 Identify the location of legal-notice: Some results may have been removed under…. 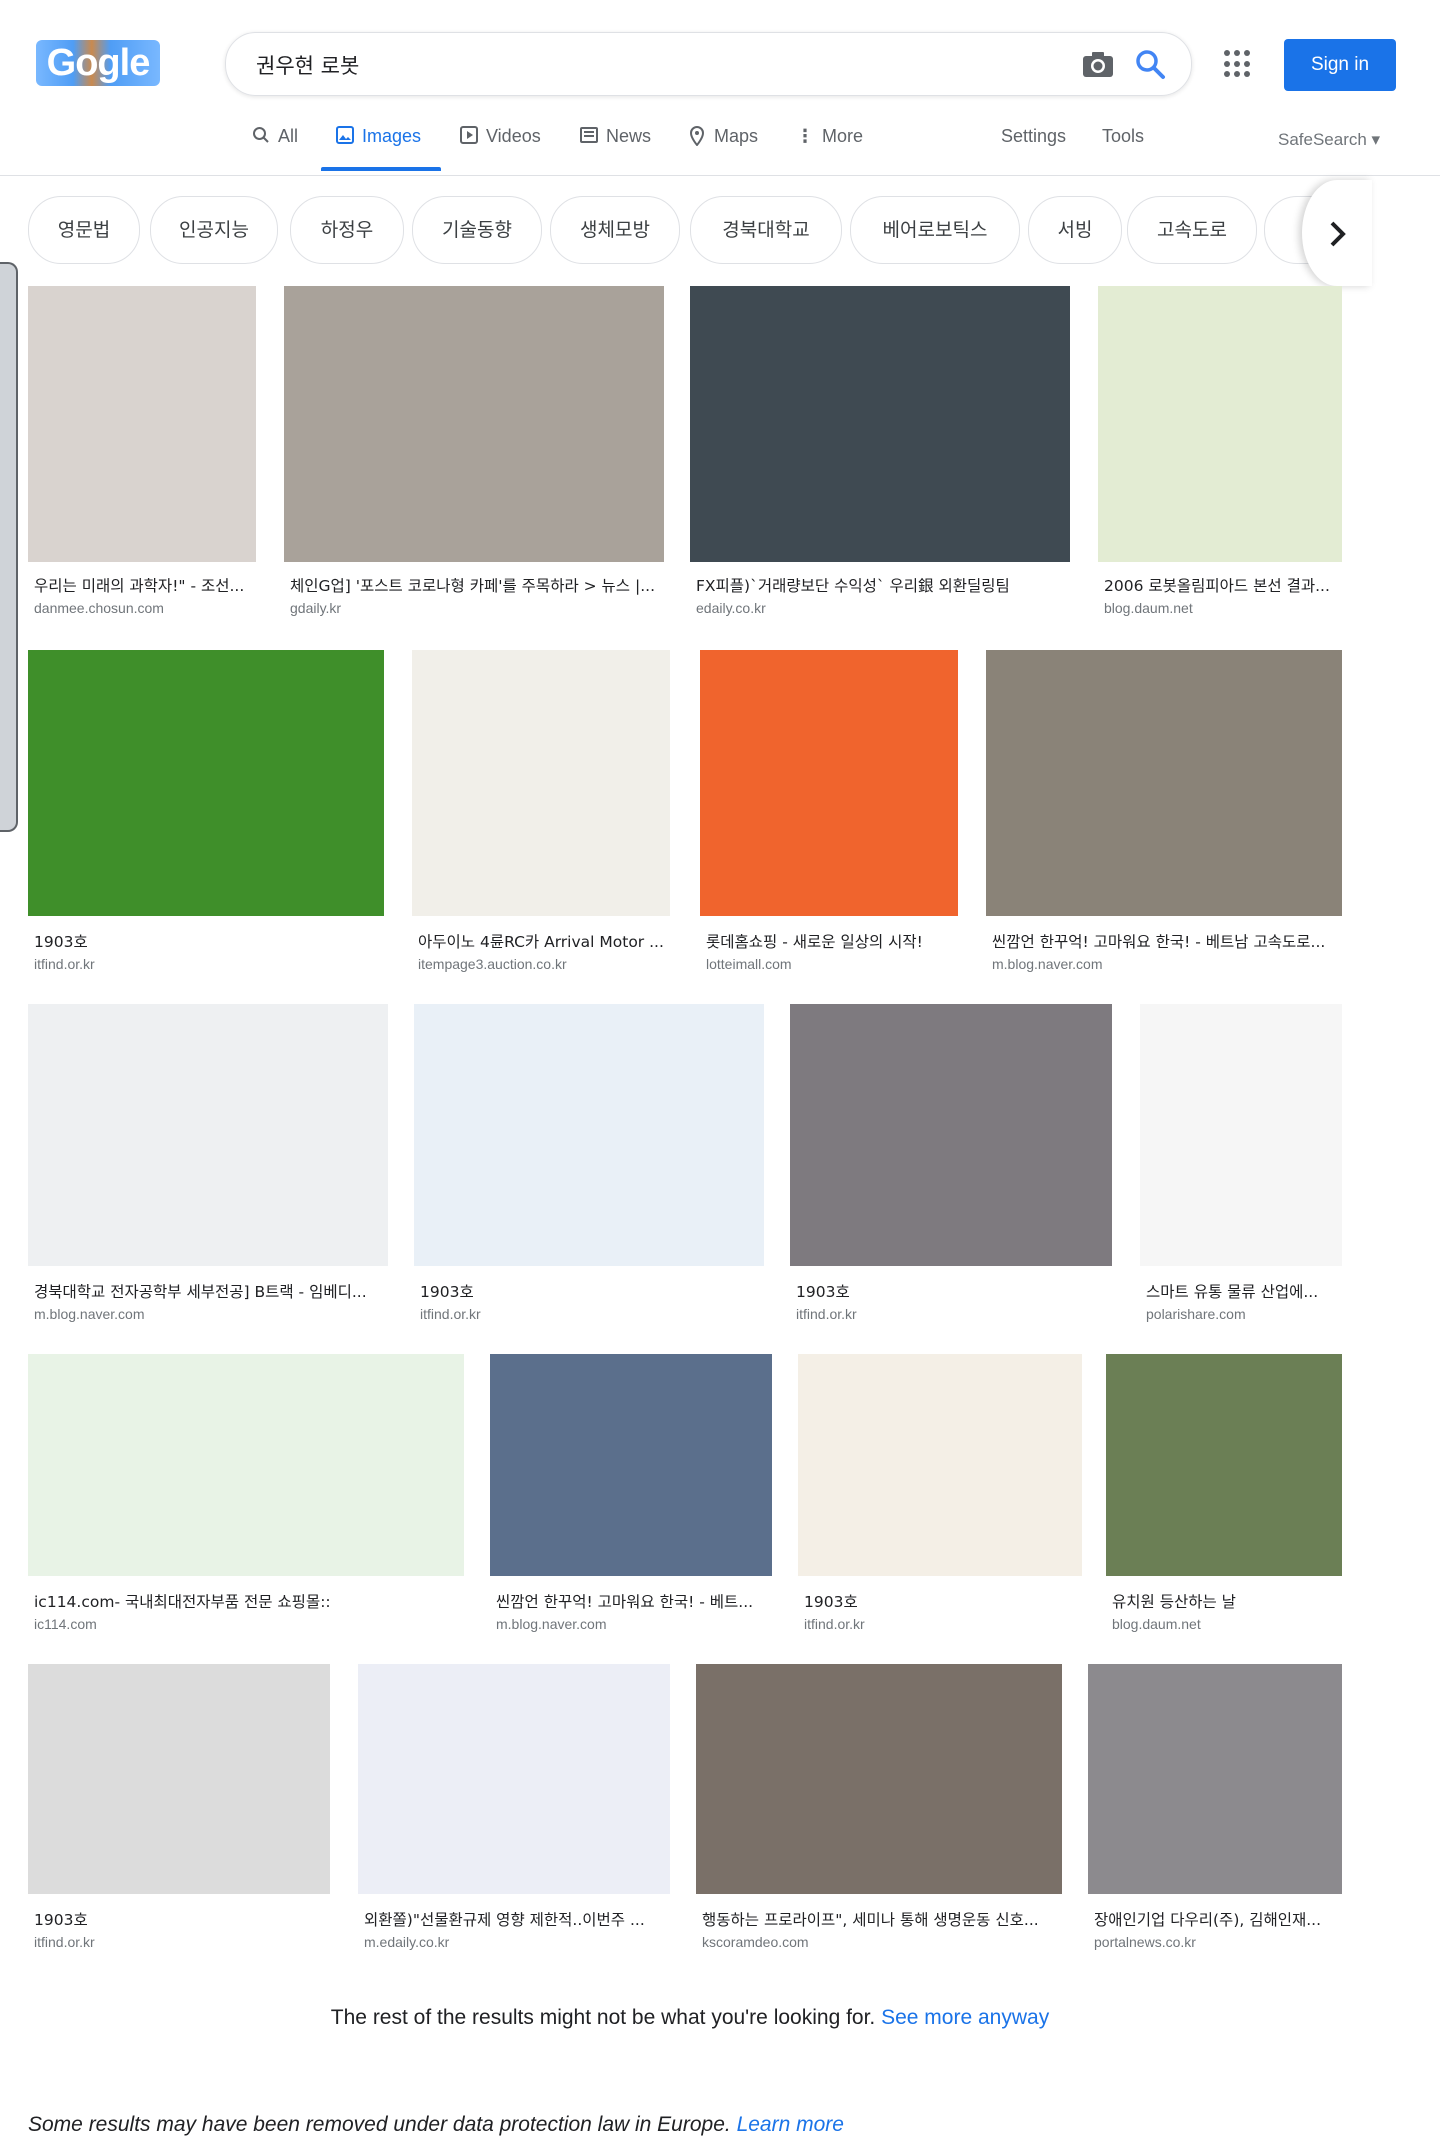
(436, 2125).